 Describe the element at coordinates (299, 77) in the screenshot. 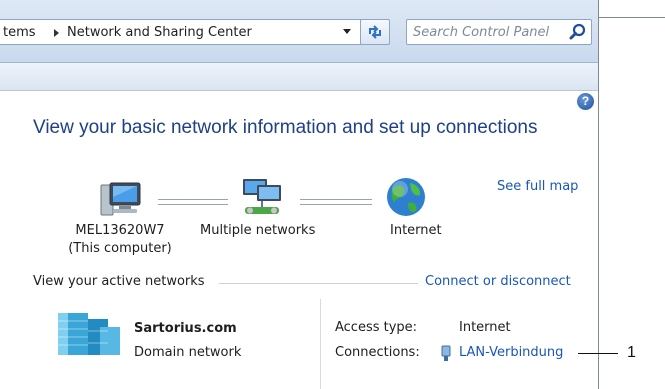

I see `toolbar` at that location.